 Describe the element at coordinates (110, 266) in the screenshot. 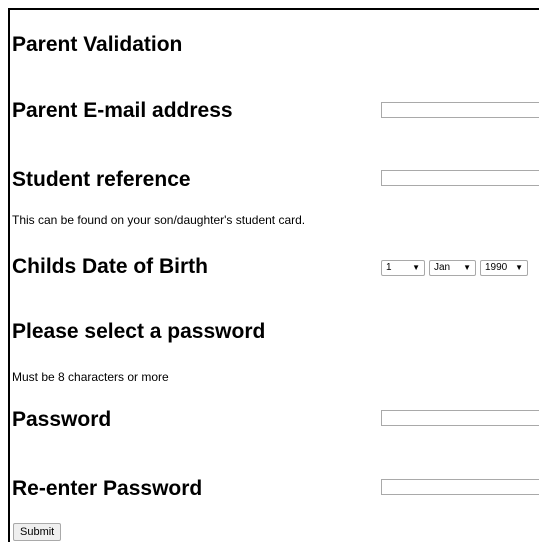

I see `dob-label: Childs Date of Birth` at that location.